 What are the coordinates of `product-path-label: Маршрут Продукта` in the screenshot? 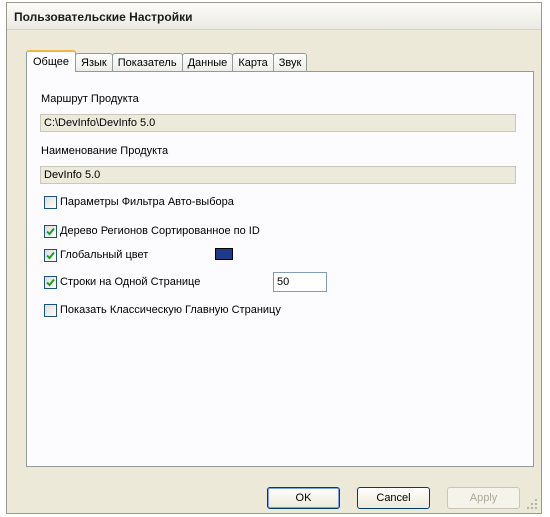 It's located at (90, 99).